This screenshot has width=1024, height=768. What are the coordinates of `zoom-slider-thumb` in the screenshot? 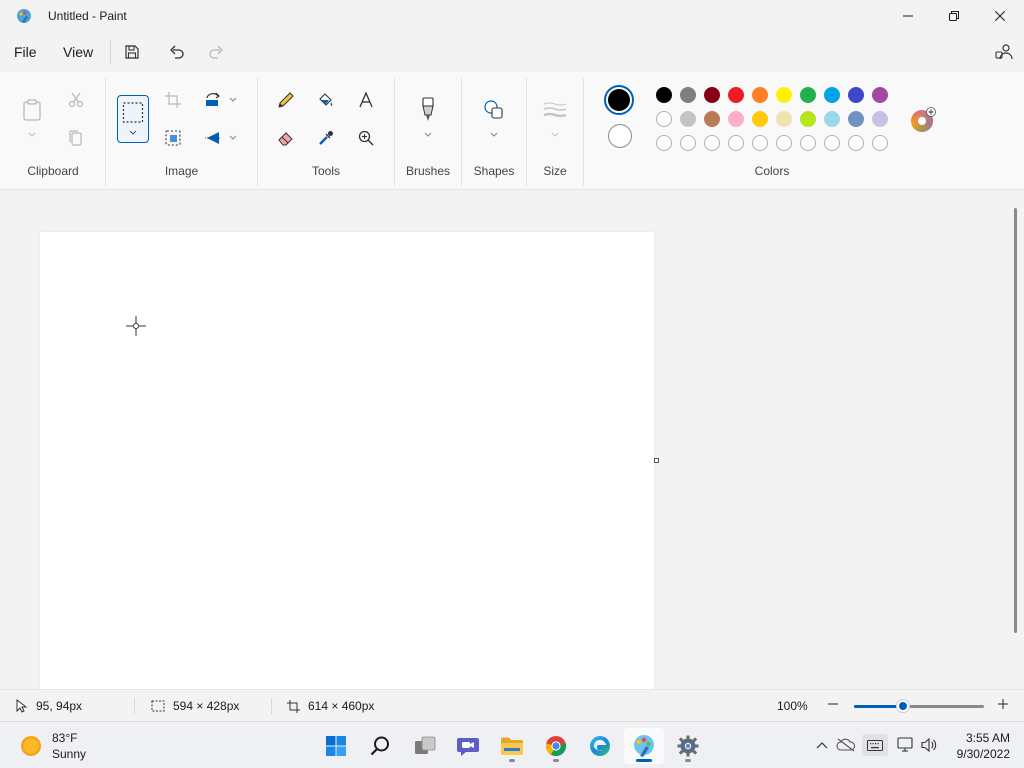 It's located at (903, 706).